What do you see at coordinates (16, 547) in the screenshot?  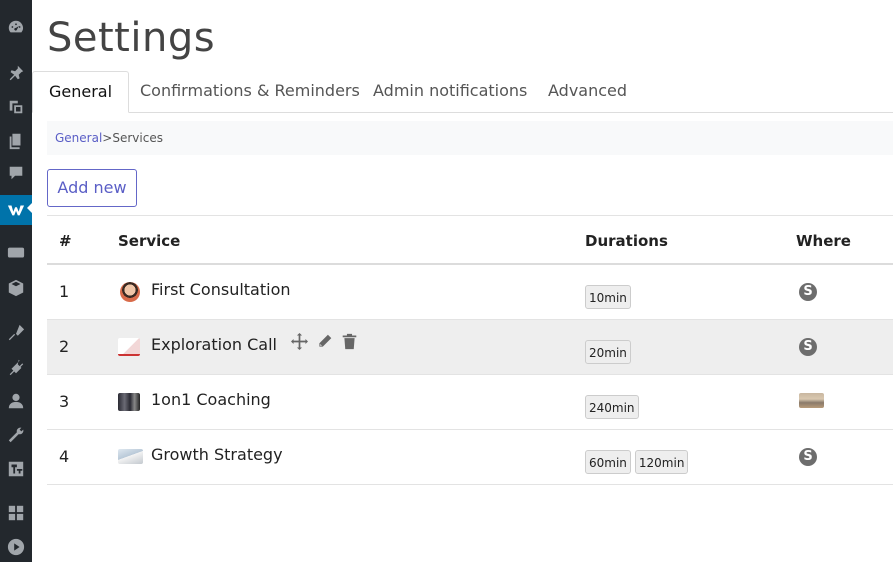 I see `play-icon` at bounding box center [16, 547].